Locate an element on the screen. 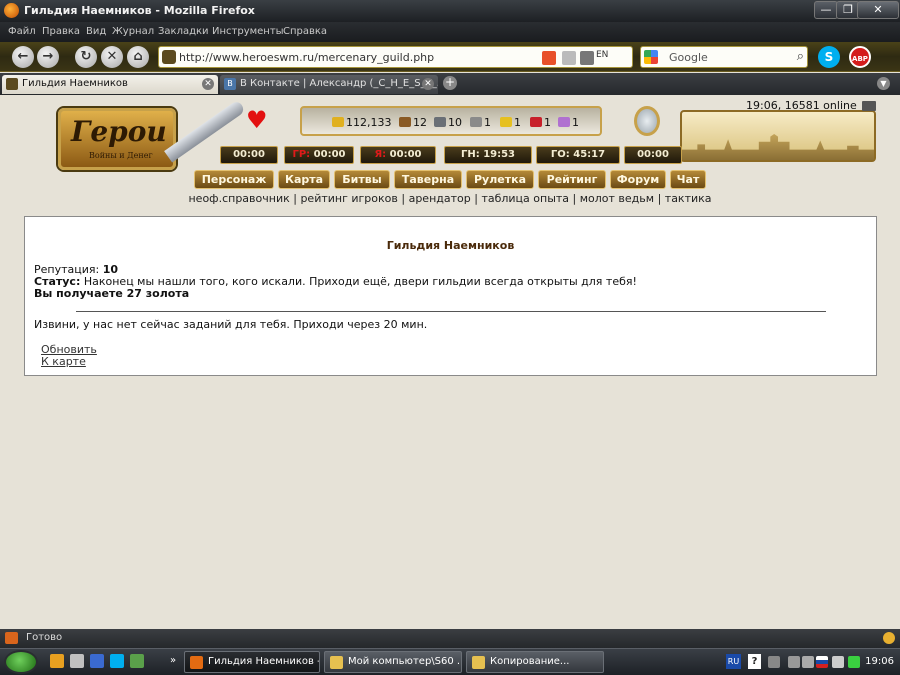 The image size is (900, 675). menu-edit: Правка is located at coordinates (61, 31).